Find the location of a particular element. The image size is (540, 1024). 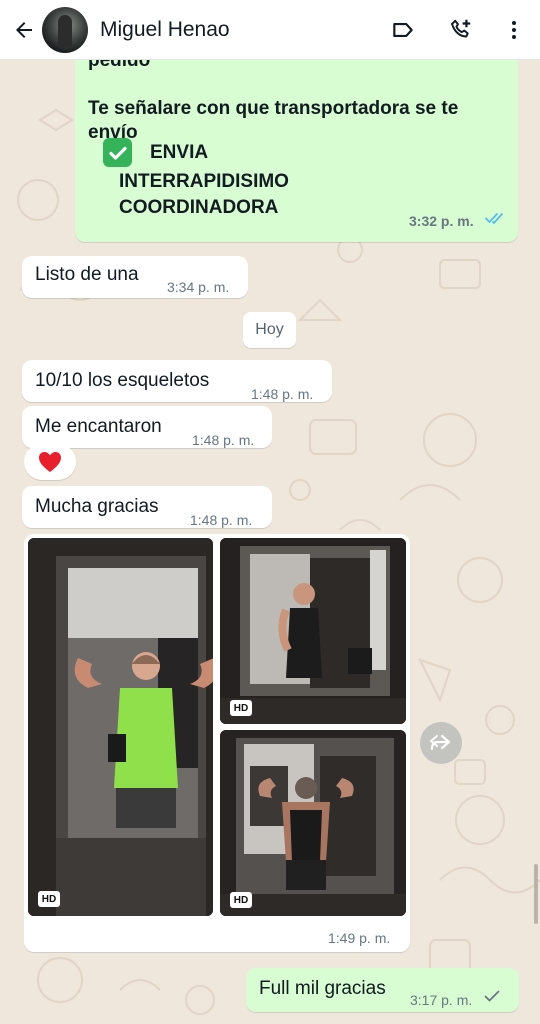

forward-icon is located at coordinates (440, 742).